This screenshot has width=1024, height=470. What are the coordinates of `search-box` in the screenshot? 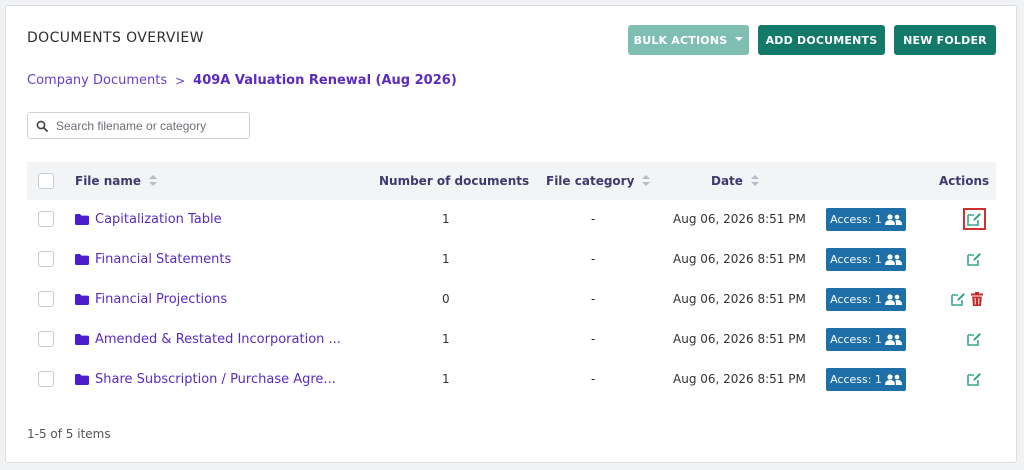 It's located at (138, 125).